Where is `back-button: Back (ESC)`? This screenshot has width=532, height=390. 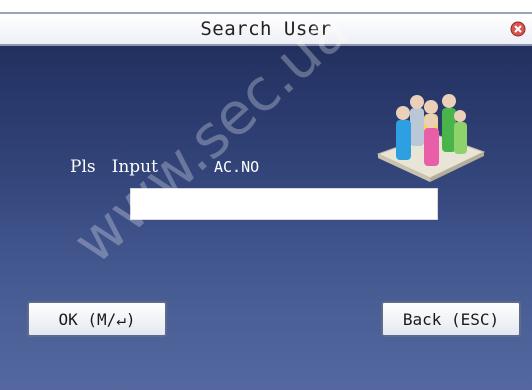
back-button: Back (ESC) is located at coordinates (451, 319).